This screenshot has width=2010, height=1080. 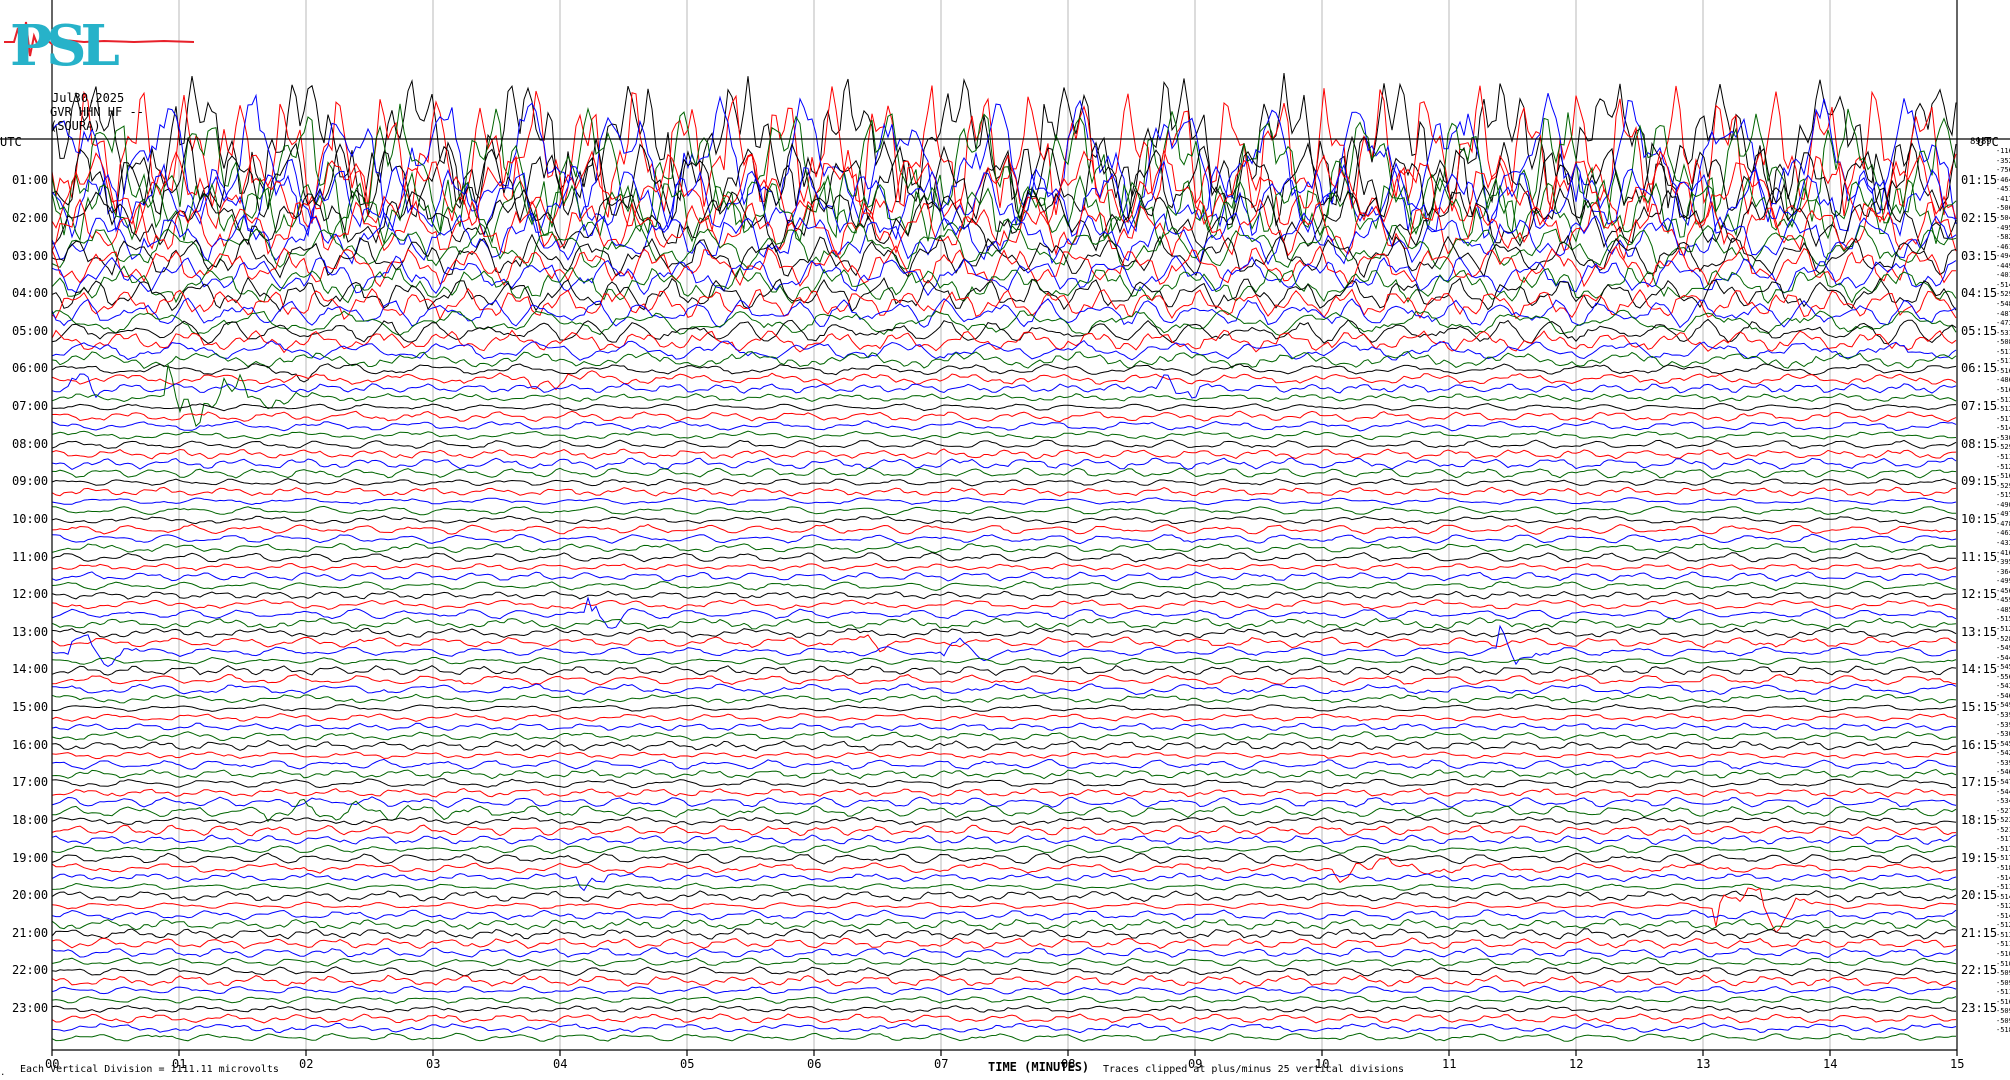 I want to click on trace-offset-label: -5125, so click(x=2003, y=906).